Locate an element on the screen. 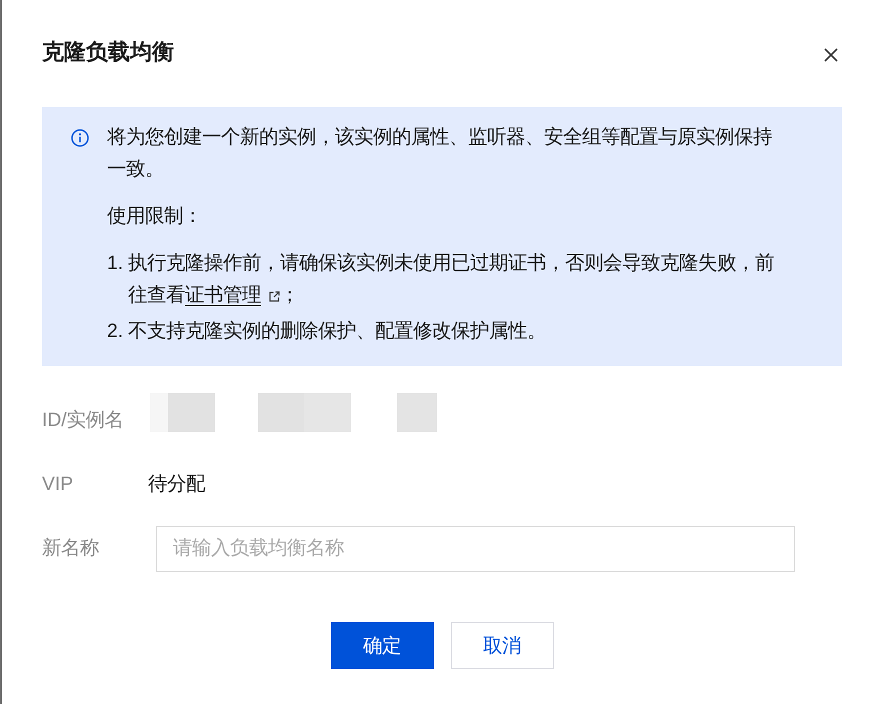  external-link-icon is located at coordinates (274, 296).